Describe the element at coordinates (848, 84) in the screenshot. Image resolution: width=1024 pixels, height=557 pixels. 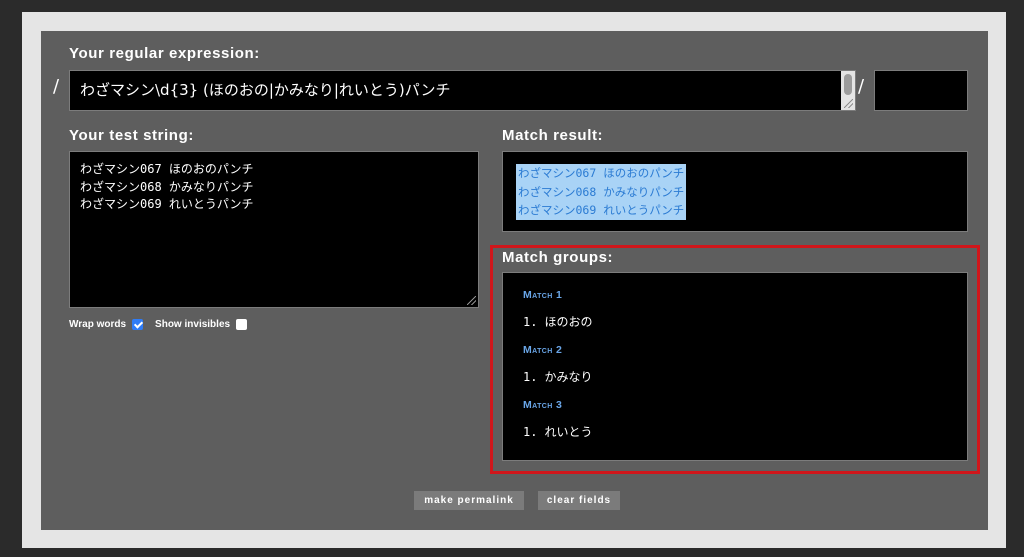
I see `regex-scrollbar-thumb` at that location.